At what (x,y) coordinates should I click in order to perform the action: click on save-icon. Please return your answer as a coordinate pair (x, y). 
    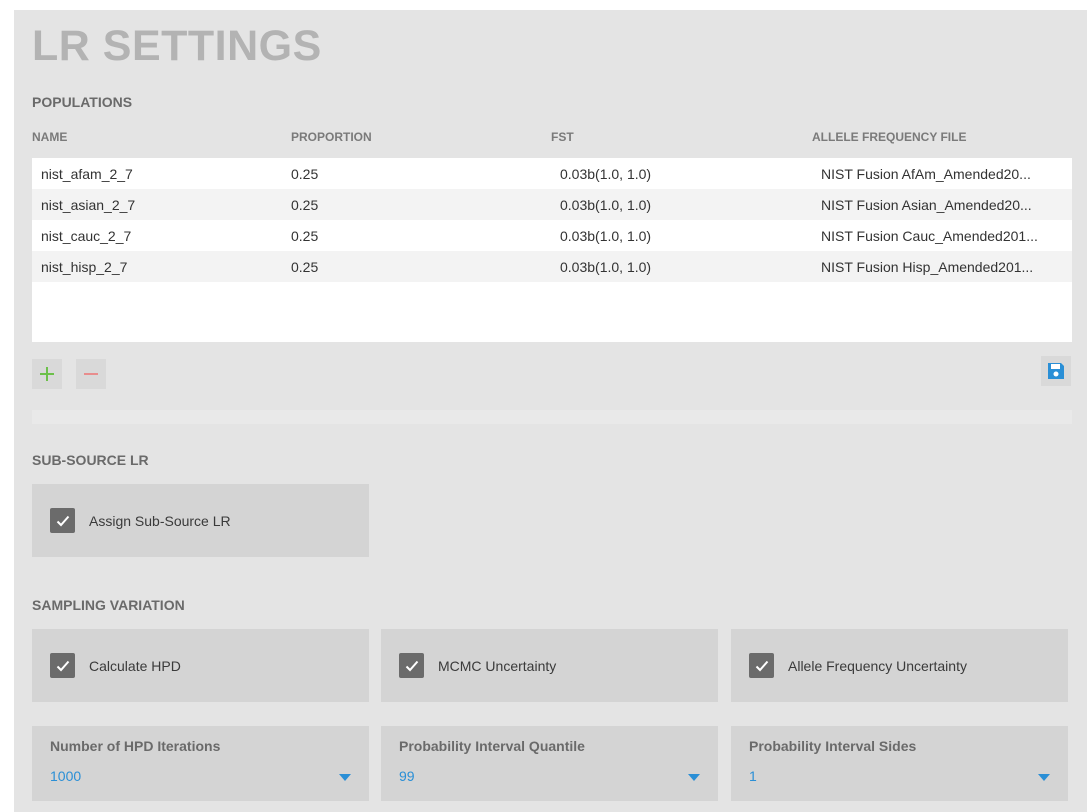
    Looking at the image, I should click on (1056, 371).